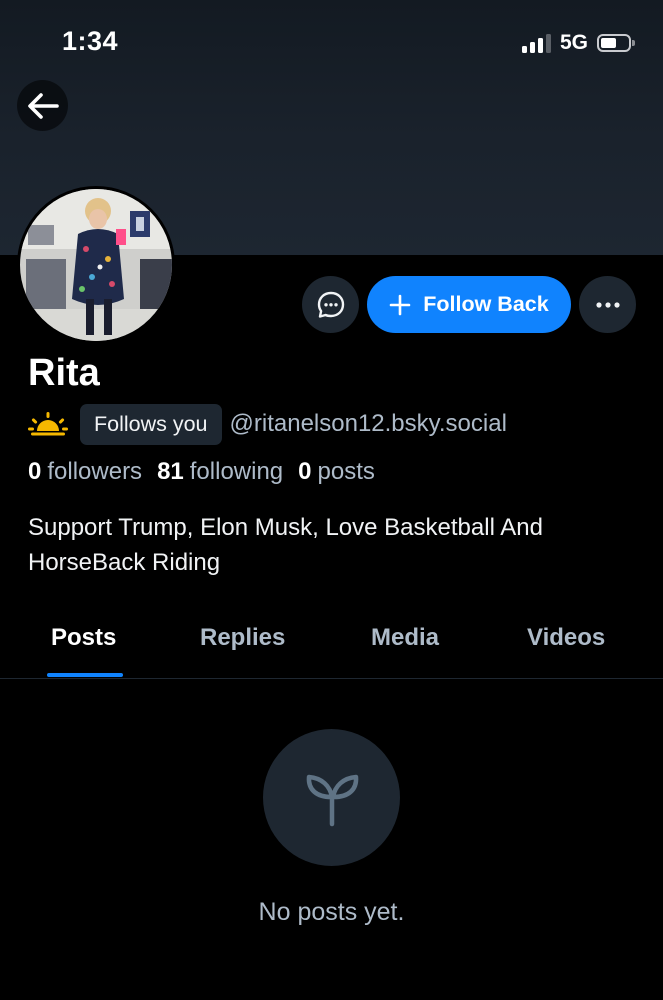 The height and width of the screenshot is (1000, 663). I want to click on profile-handle: @ritanelson12.bsky.social, so click(368, 424).